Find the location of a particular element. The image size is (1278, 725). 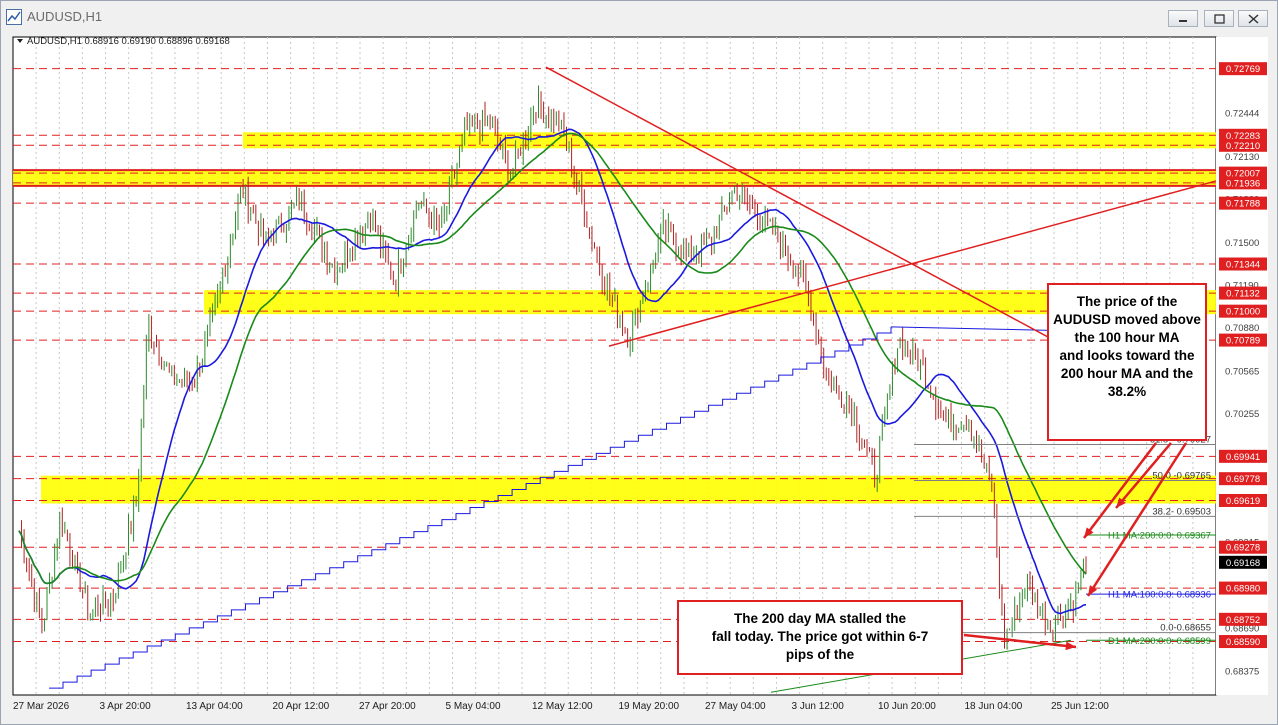

current-price-label: 0.69168 is located at coordinates (1243, 563).